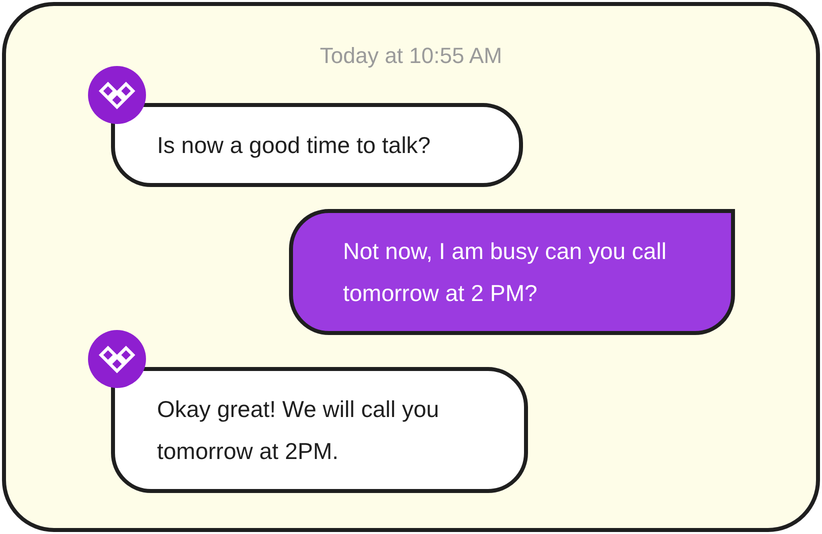 The image size is (822, 534). I want to click on sent-message-bubble: Not now, I am busy can you call tomorrow at 2 PM?, so click(512, 272).